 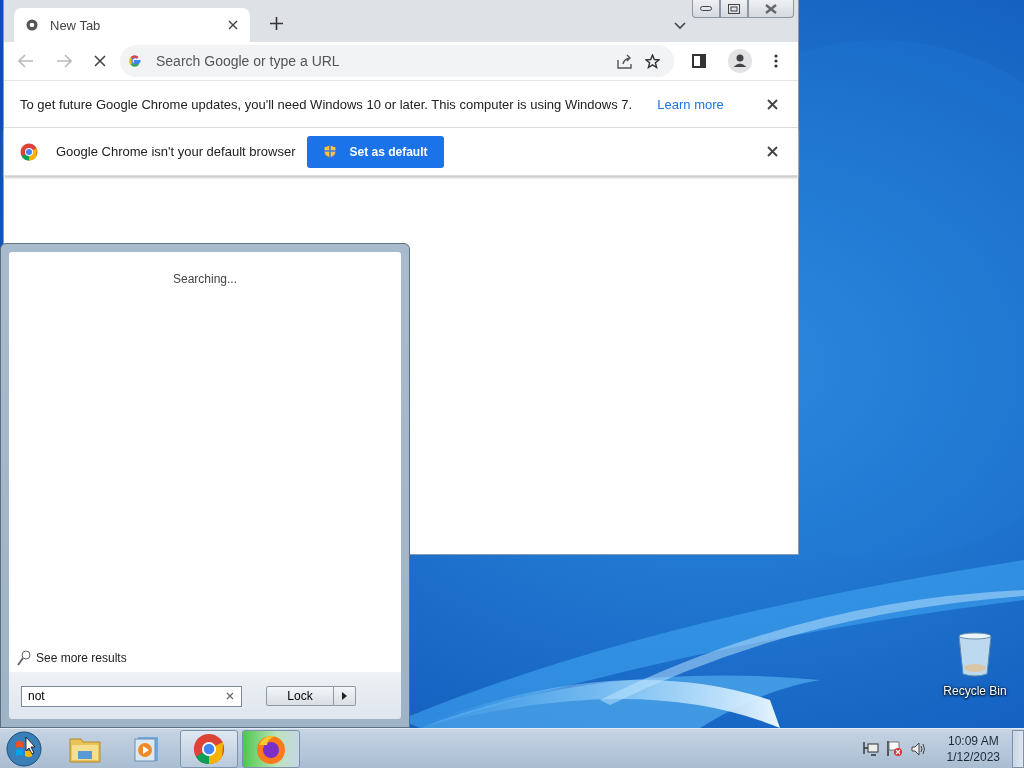 I want to click on speaker-icon, so click(x=918, y=748).